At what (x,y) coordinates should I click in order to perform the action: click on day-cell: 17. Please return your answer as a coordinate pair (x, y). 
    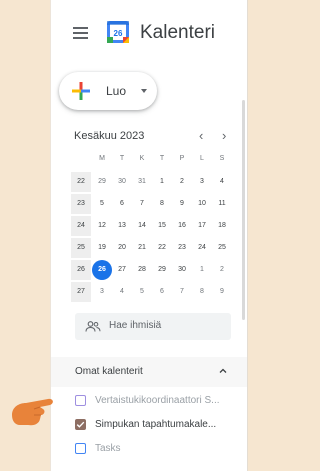
    Looking at the image, I should click on (202, 226).